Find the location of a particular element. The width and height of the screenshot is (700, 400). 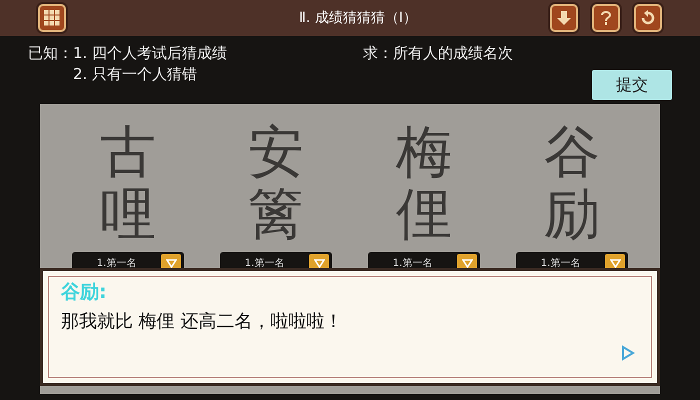

level-title: Ⅱ. 成绩猜猜猜（Ⅰ） is located at coordinates (358, 18).